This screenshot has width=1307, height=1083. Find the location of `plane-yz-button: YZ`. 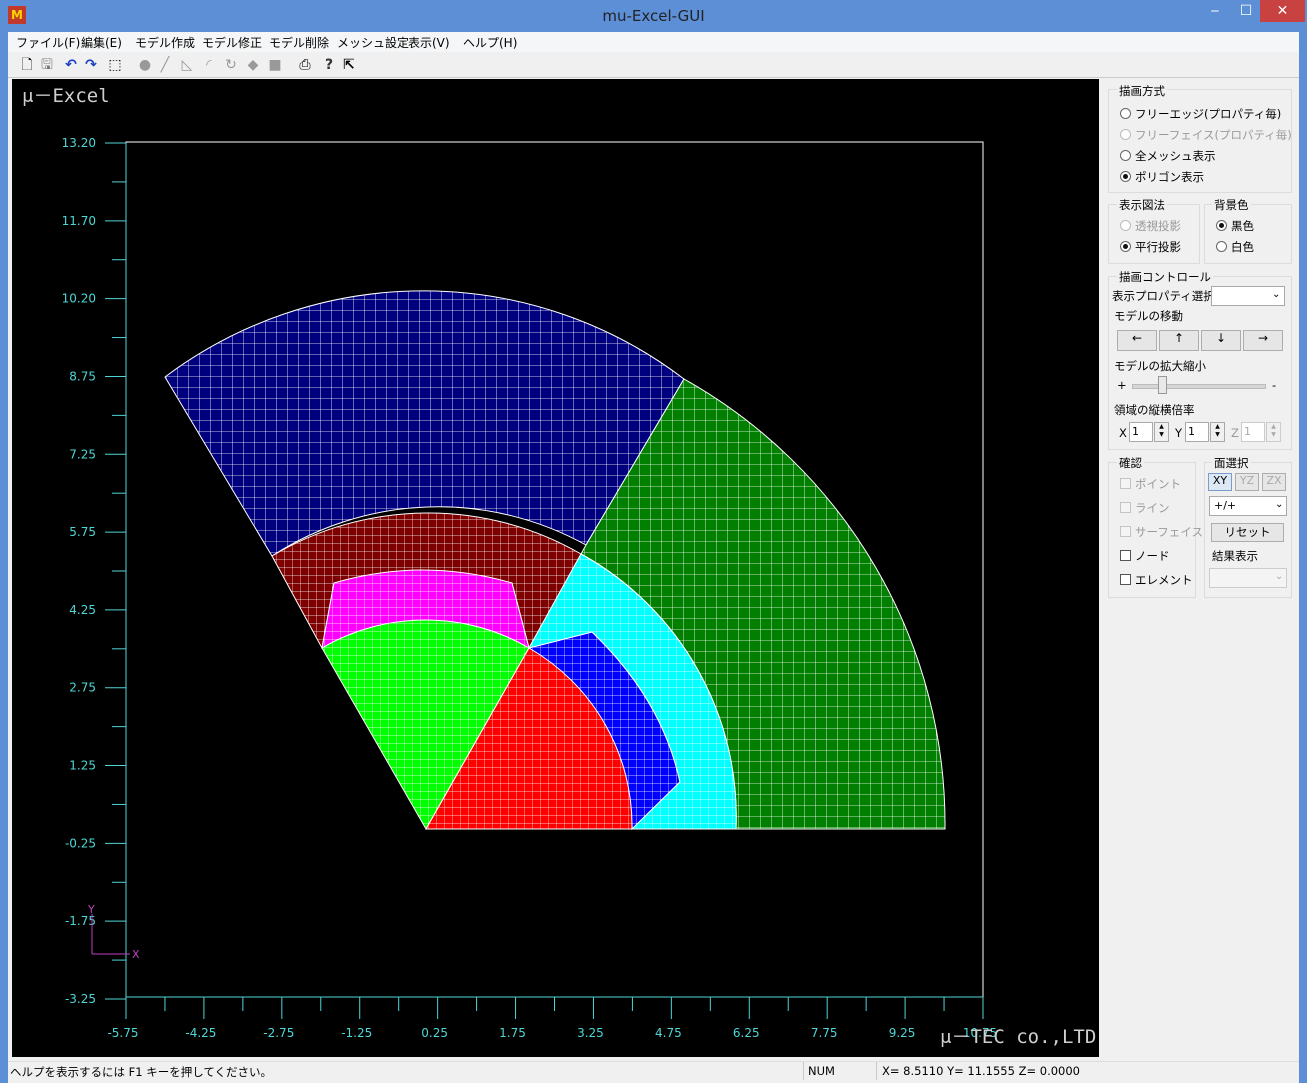

plane-yz-button: YZ is located at coordinates (1247, 482).